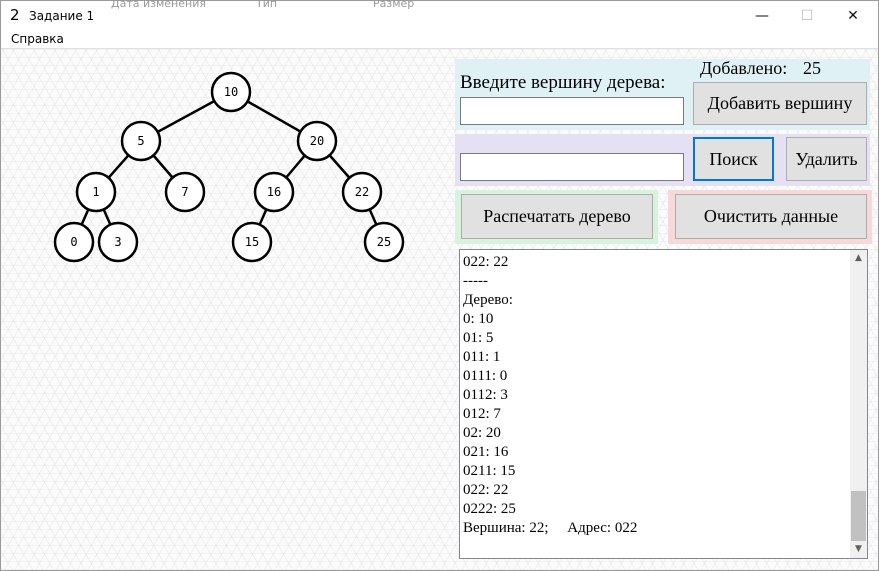  I want to click on add-vertex-button: Добавить вершину, so click(780, 103).